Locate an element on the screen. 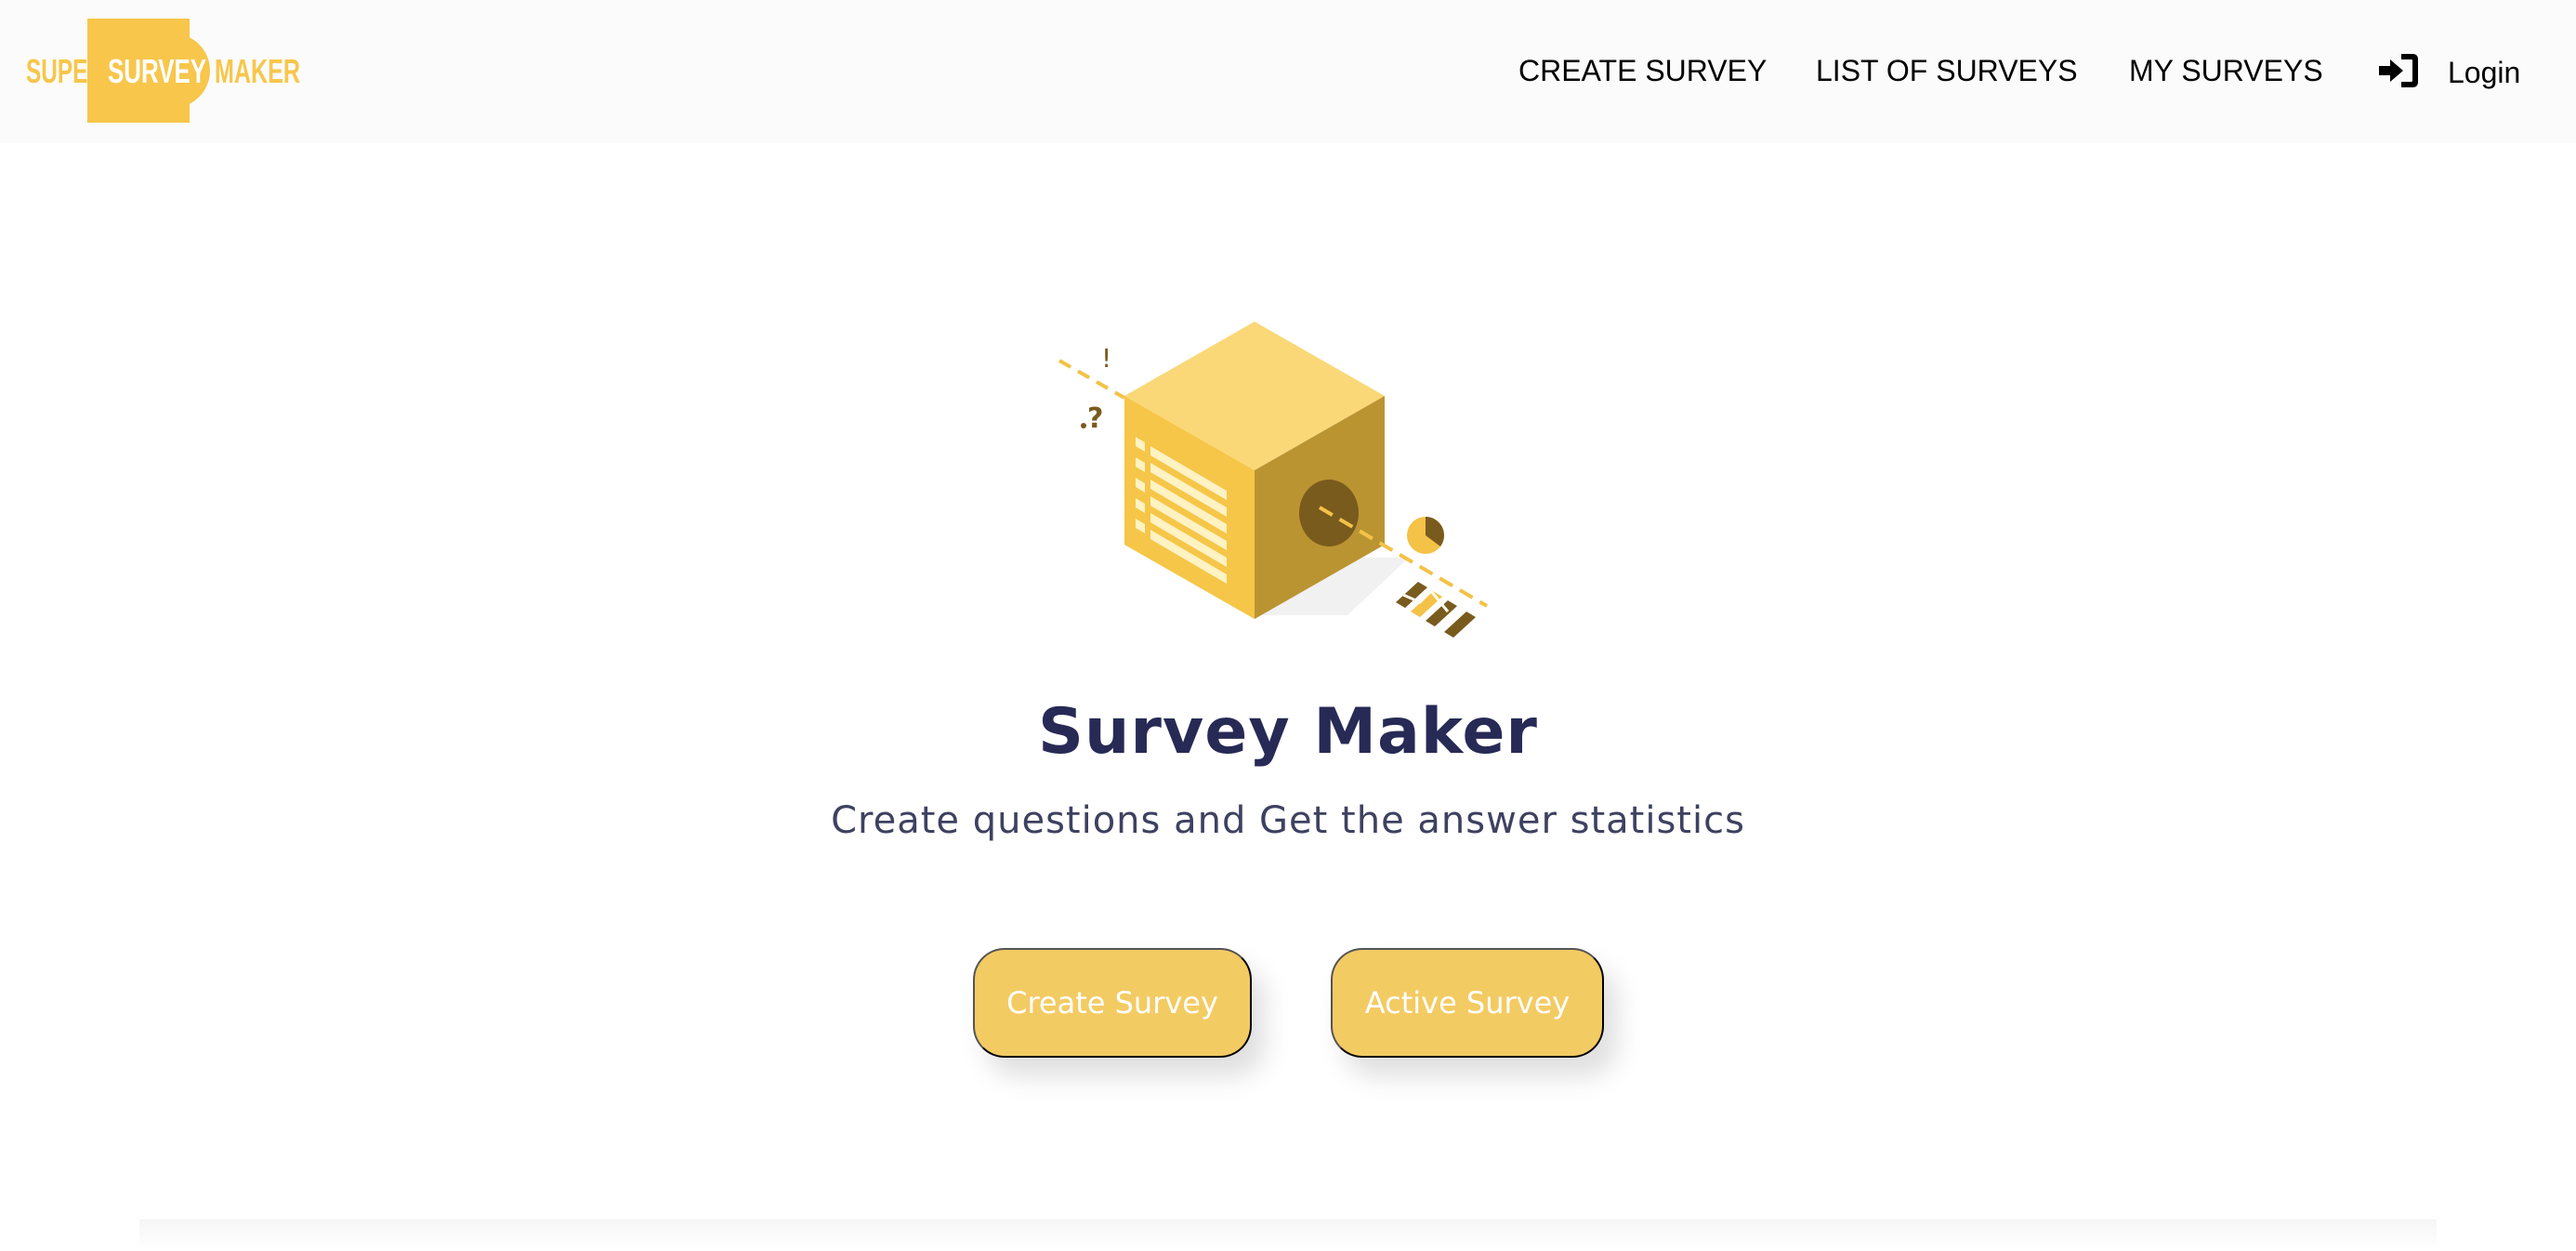  create-survey-button: Create Survey is located at coordinates (1112, 1003).